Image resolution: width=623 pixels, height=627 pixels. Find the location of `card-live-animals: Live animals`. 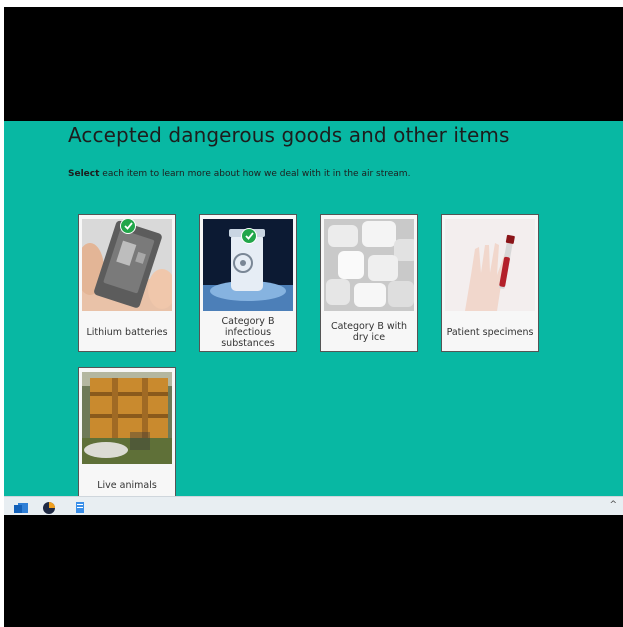

card-live-animals: Live animals is located at coordinates (127, 431).